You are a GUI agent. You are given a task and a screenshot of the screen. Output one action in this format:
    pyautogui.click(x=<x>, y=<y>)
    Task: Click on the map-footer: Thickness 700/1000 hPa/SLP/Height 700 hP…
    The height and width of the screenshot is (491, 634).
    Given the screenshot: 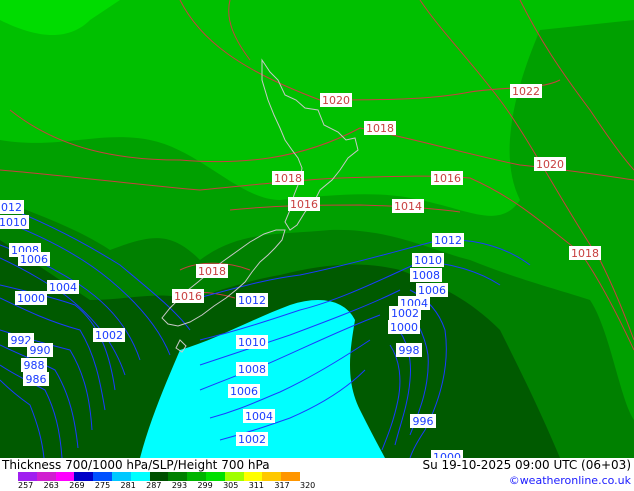 What is the action you would take?
    pyautogui.click(x=317, y=474)
    